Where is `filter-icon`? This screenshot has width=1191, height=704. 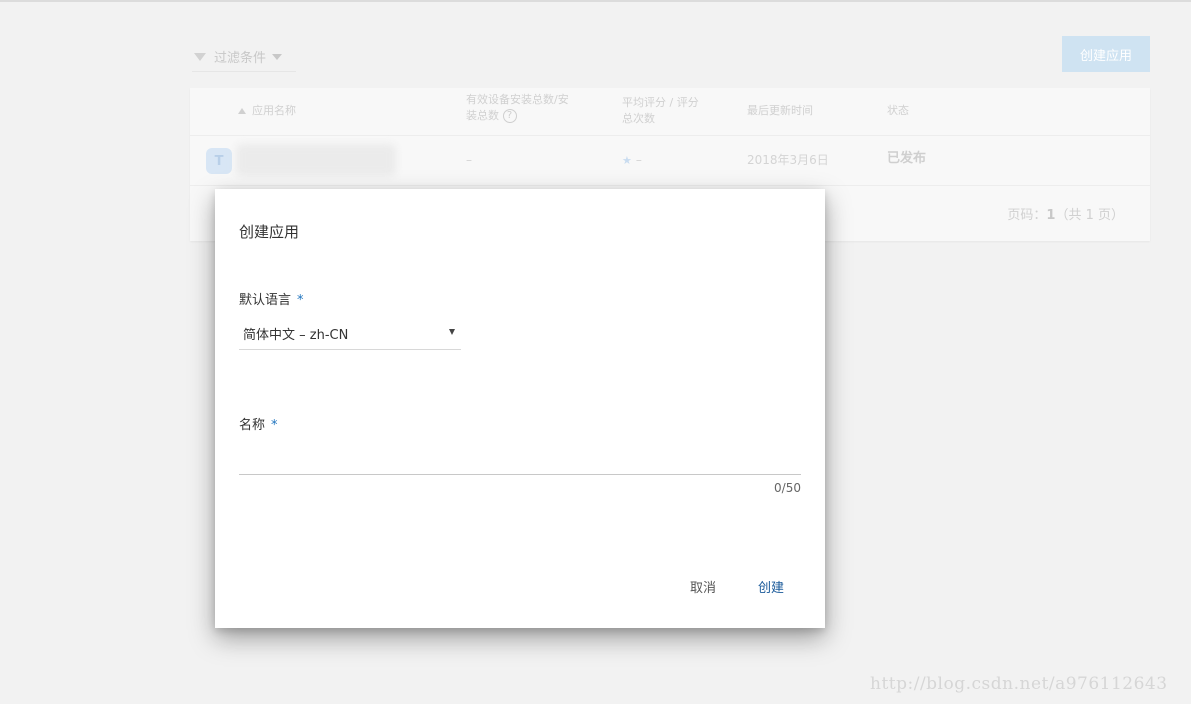
filter-icon is located at coordinates (200, 56).